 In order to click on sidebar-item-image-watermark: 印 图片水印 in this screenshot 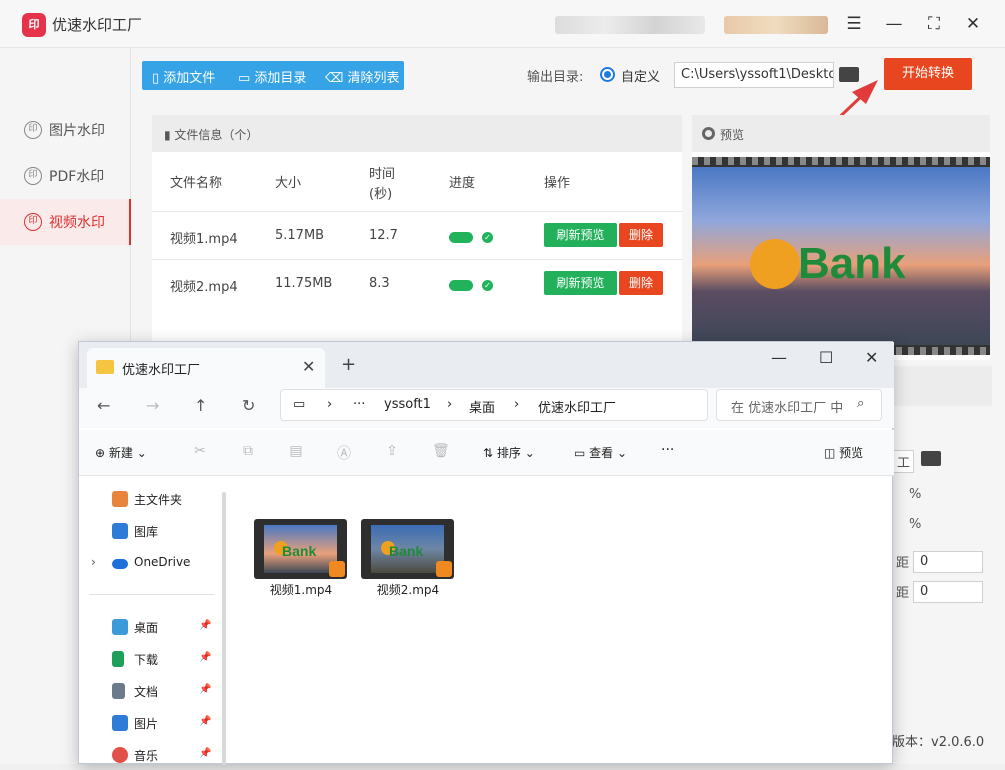, I will do `click(65, 130)`.